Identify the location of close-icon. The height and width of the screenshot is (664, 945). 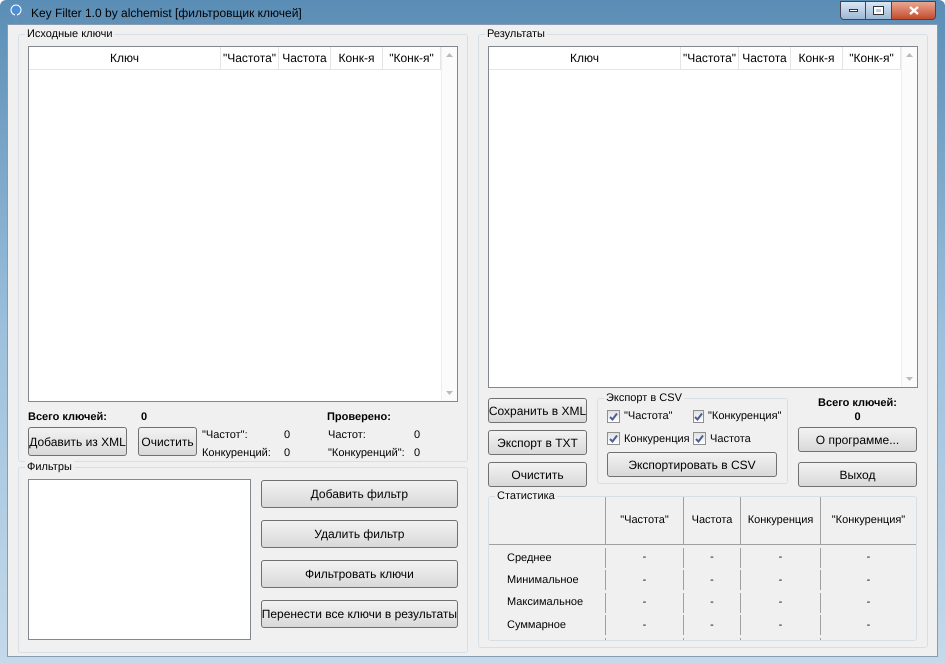
(913, 10).